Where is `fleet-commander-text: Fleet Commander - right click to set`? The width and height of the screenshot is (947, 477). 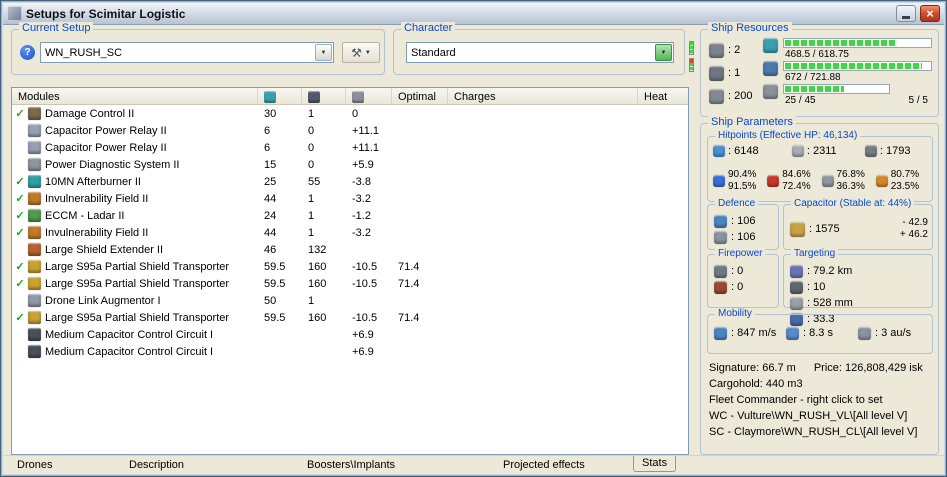
fleet-commander-text: Fleet Commander - right click to set is located at coordinates (816, 402).